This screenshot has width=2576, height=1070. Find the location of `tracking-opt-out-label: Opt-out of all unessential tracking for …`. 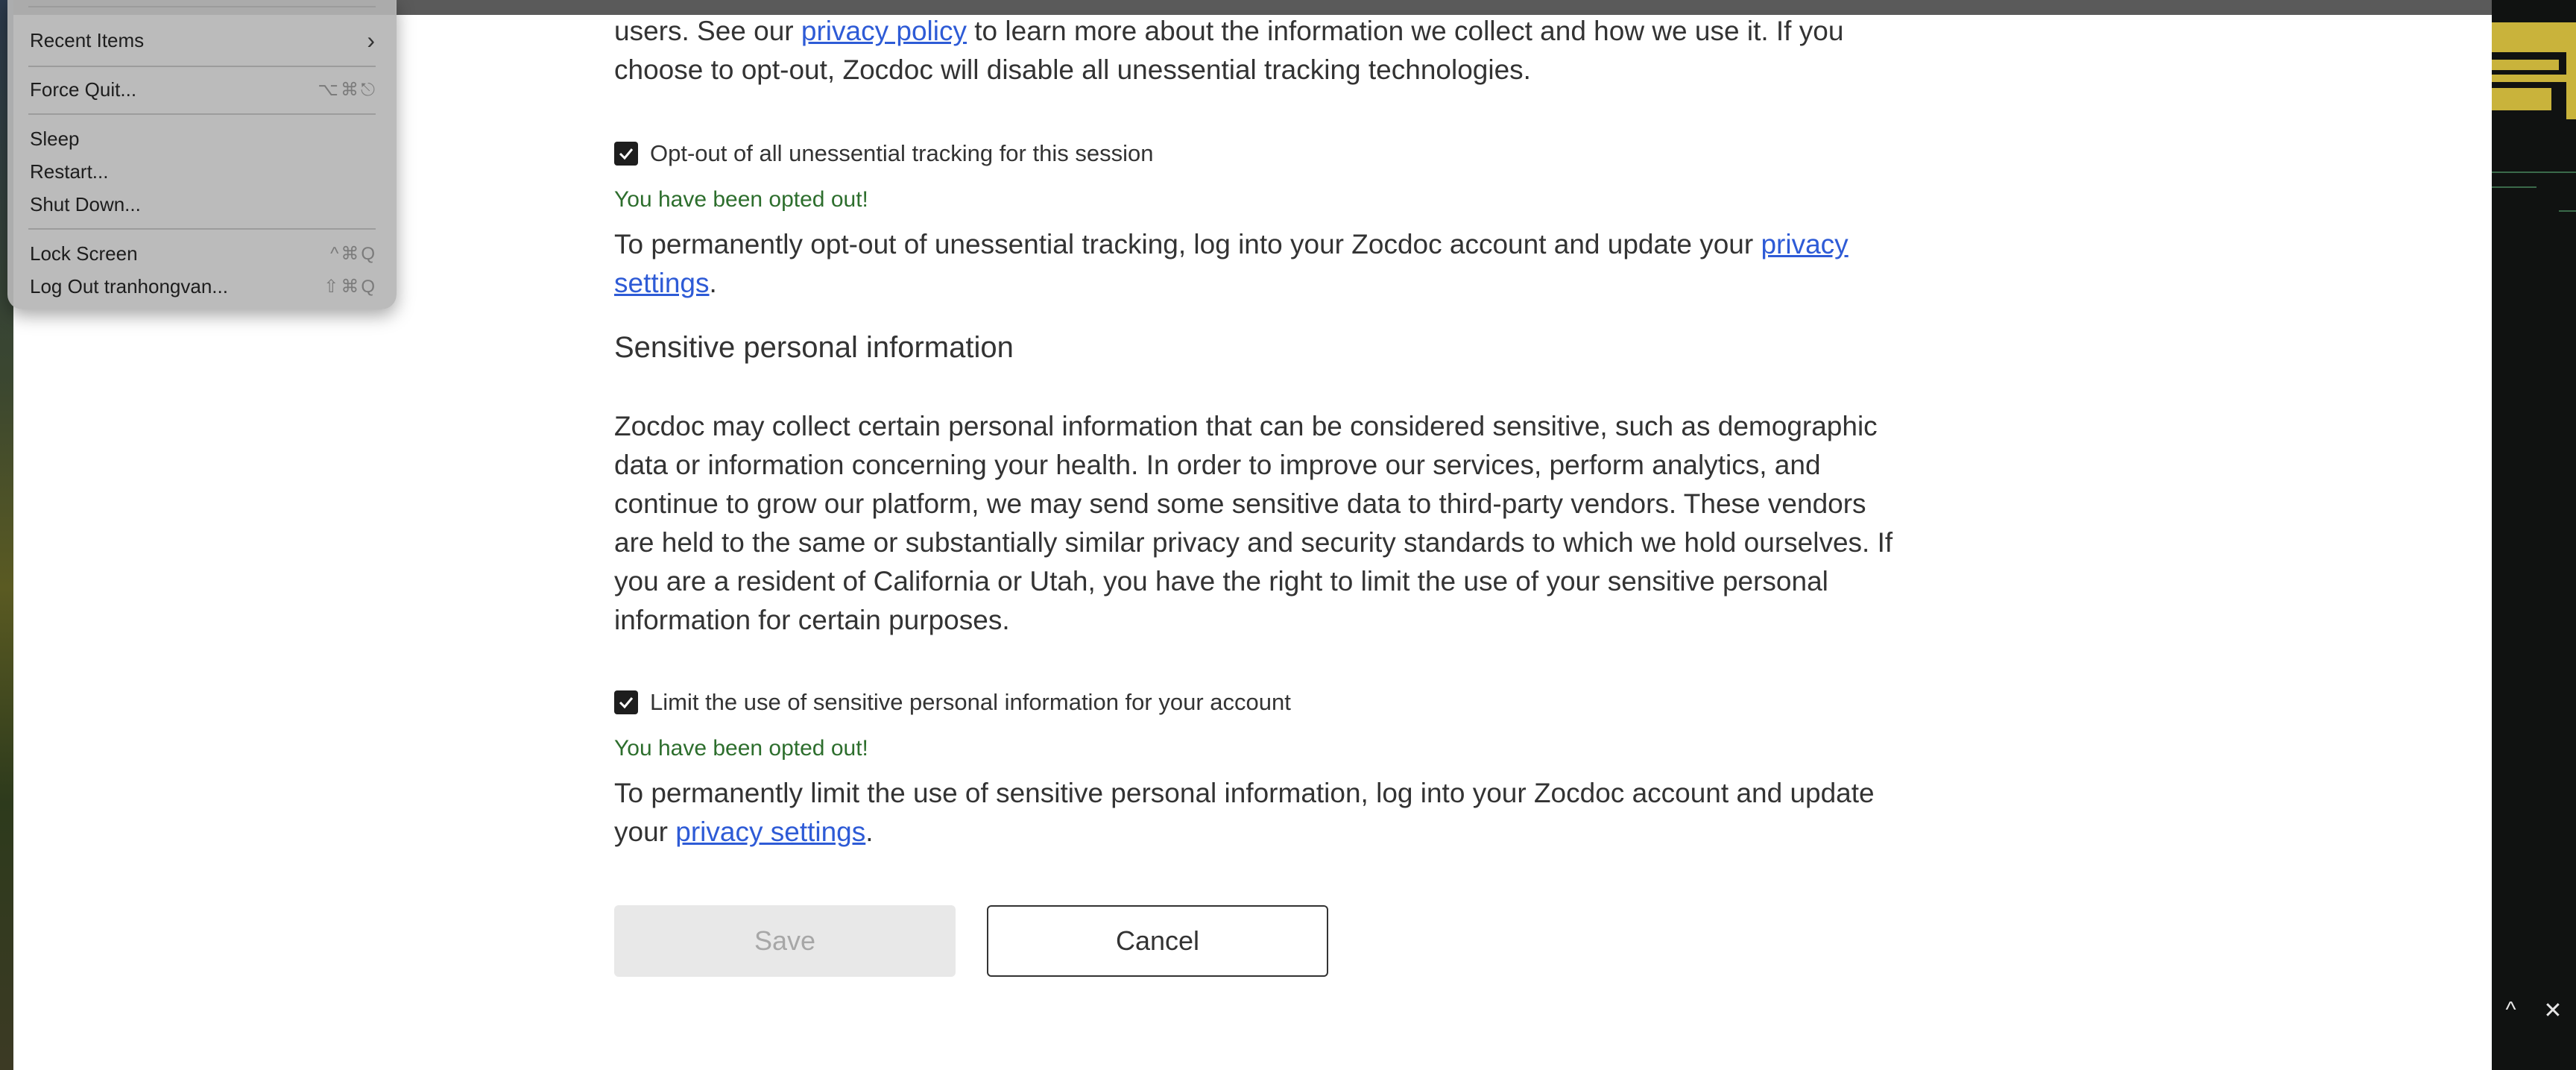

tracking-opt-out-label: Opt-out of all unessential tracking for … is located at coordinates (902, 153).